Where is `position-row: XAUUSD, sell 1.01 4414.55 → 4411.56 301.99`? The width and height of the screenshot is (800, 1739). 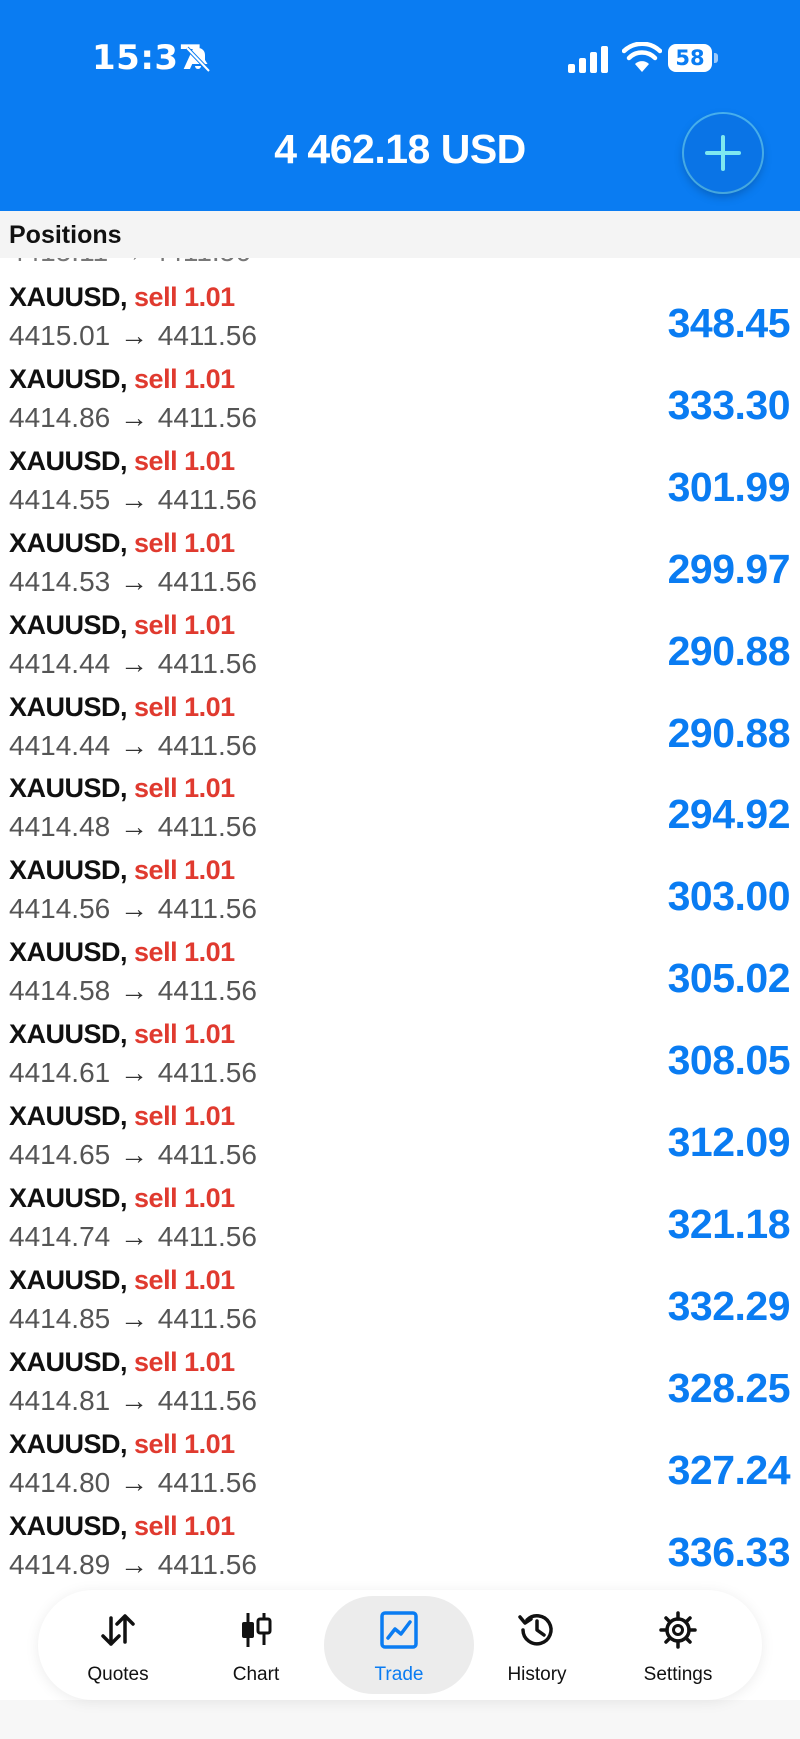
position-row: XAUUSD, sell 1.01 4414.55 → 4411.56 301.99 is located at coordinates (400, 483).